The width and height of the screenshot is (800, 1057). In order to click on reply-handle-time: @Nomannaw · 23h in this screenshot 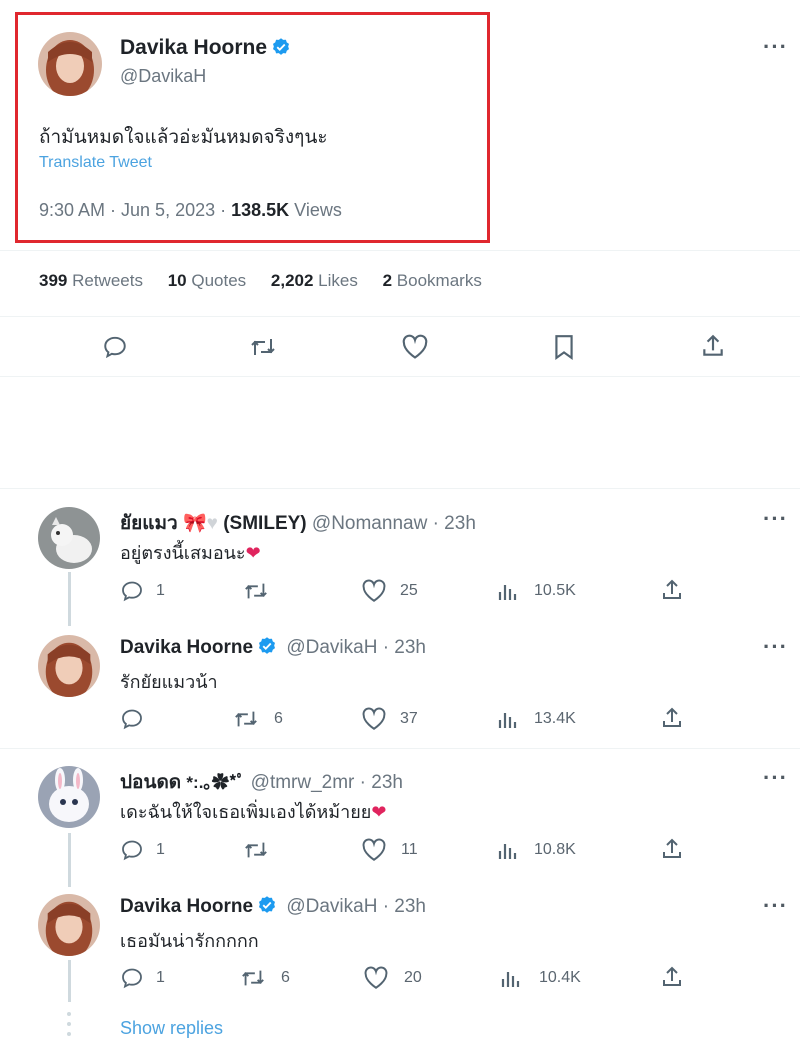, I will do `click(394, 523)`.